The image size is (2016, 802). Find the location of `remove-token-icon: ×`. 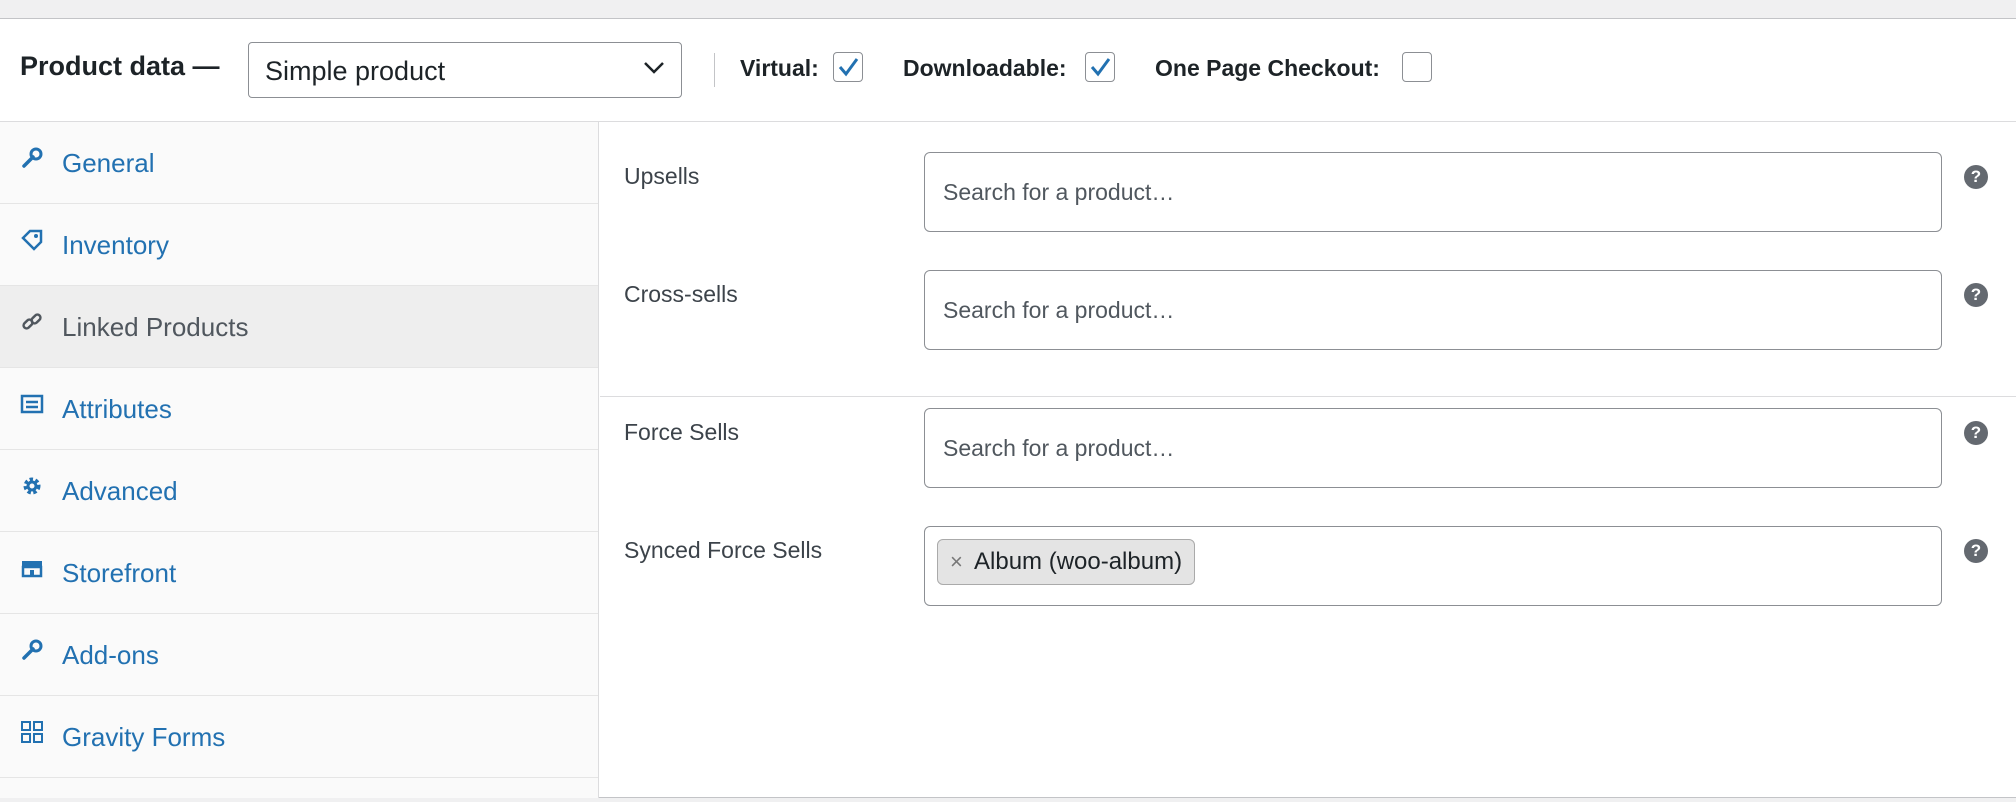

remove-token-icon: × is located at coordinates (956, 561).